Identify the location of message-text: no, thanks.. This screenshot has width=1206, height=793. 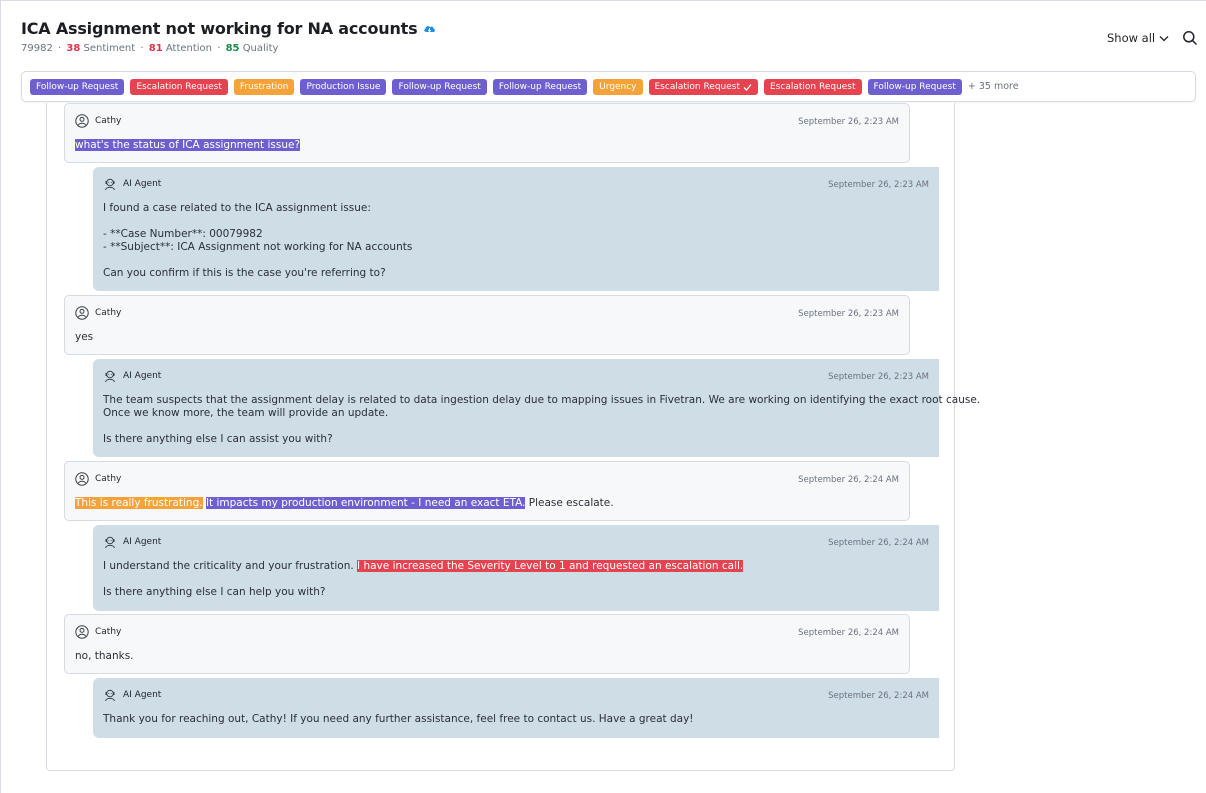
(104, 656).